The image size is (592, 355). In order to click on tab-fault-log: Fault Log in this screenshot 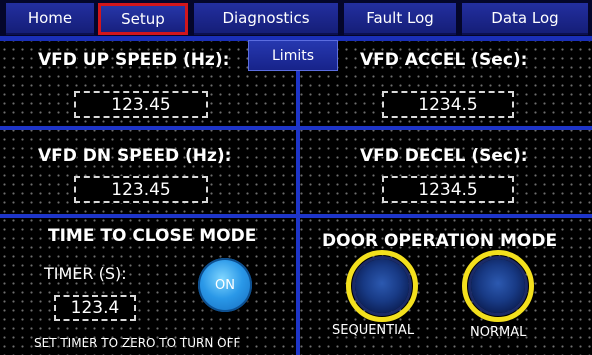, I will do `click(400, 19)`.